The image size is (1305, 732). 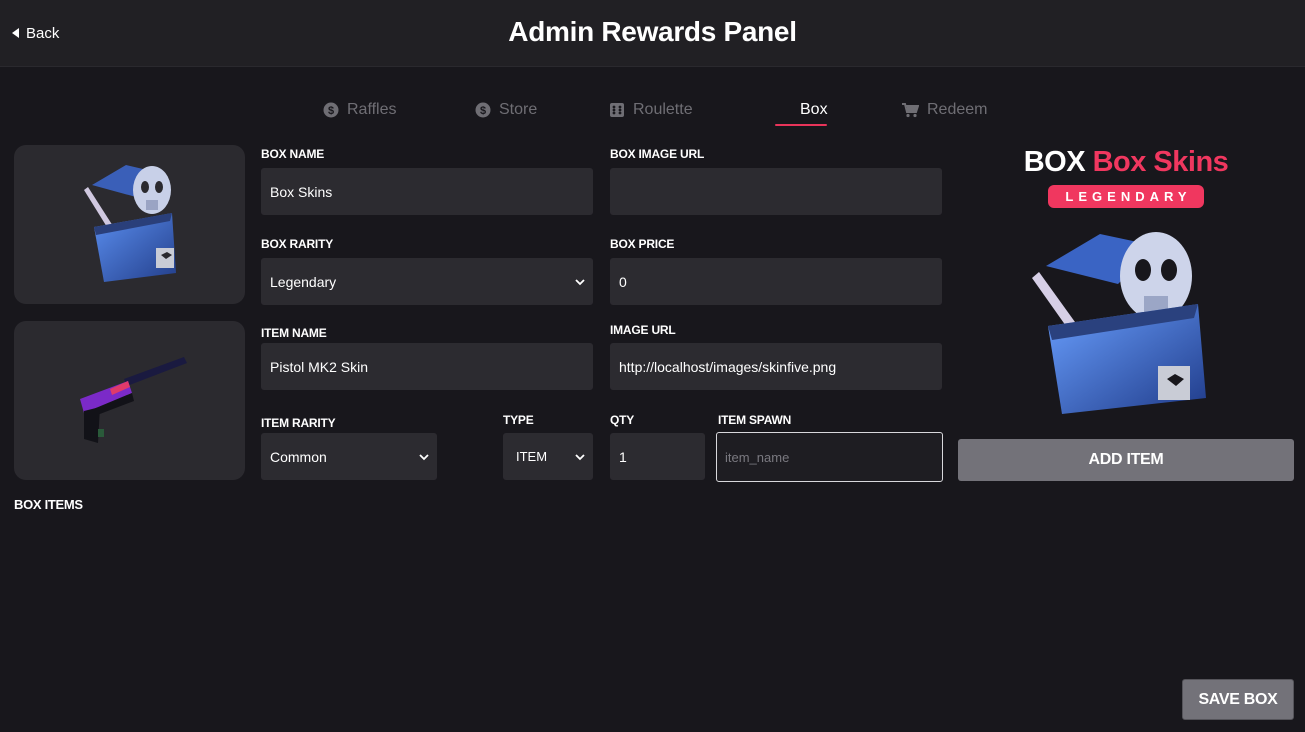 I want to click on box-name-value: Box Skins, so click(x=301, y=191).